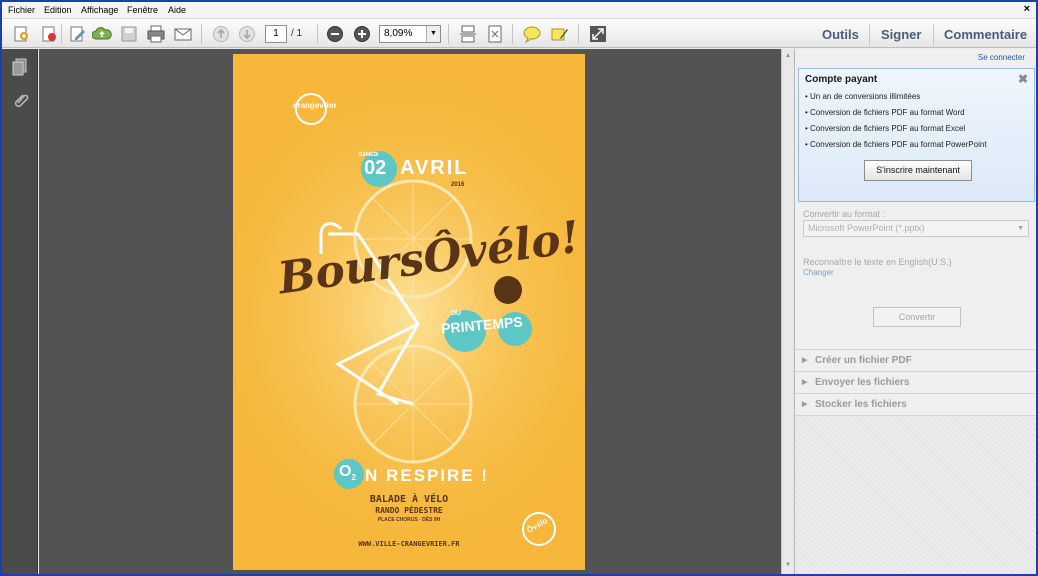  What do you see at coordinates (532, 34) in the screenshot?
I see `comment-icon` at bounding box center [532, 34].